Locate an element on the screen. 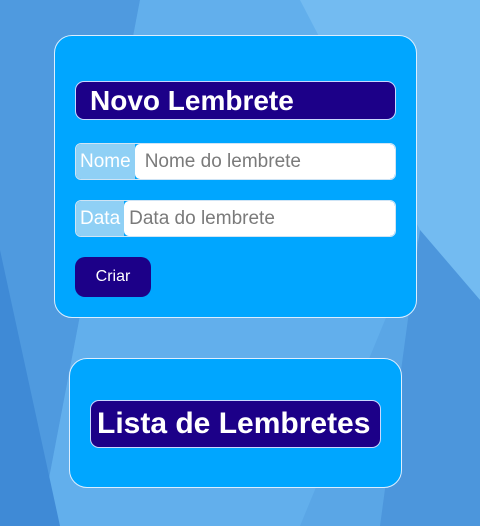 This screenshot has width=480, height=526. name-field-group: Nome is located at coordinates (235, 161).